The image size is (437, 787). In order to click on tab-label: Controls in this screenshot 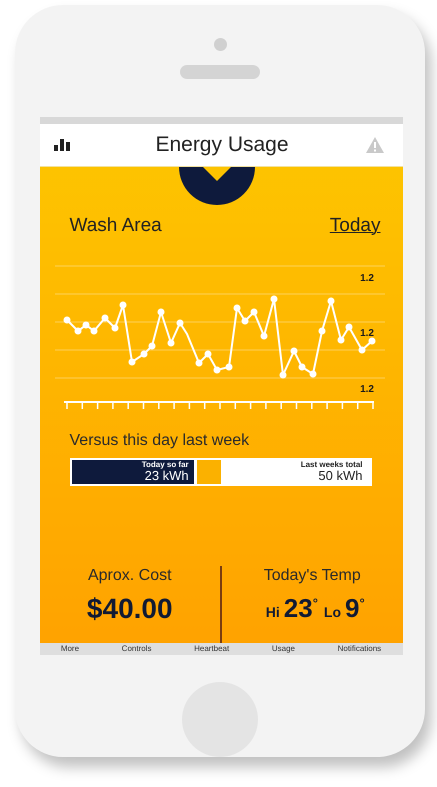, I will do `click(137, 649)`.